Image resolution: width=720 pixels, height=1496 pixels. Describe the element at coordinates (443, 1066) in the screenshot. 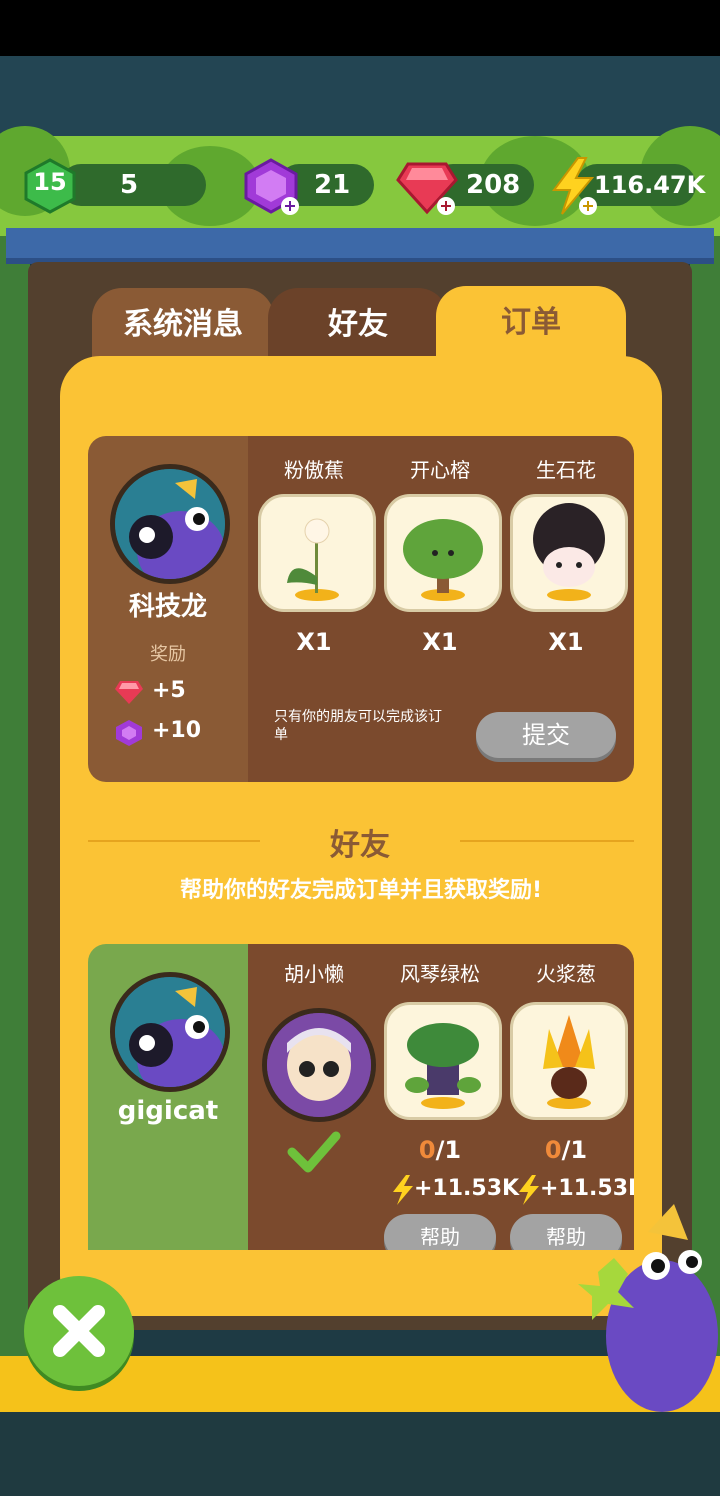

I see `accordion-pine-icon` at that location.